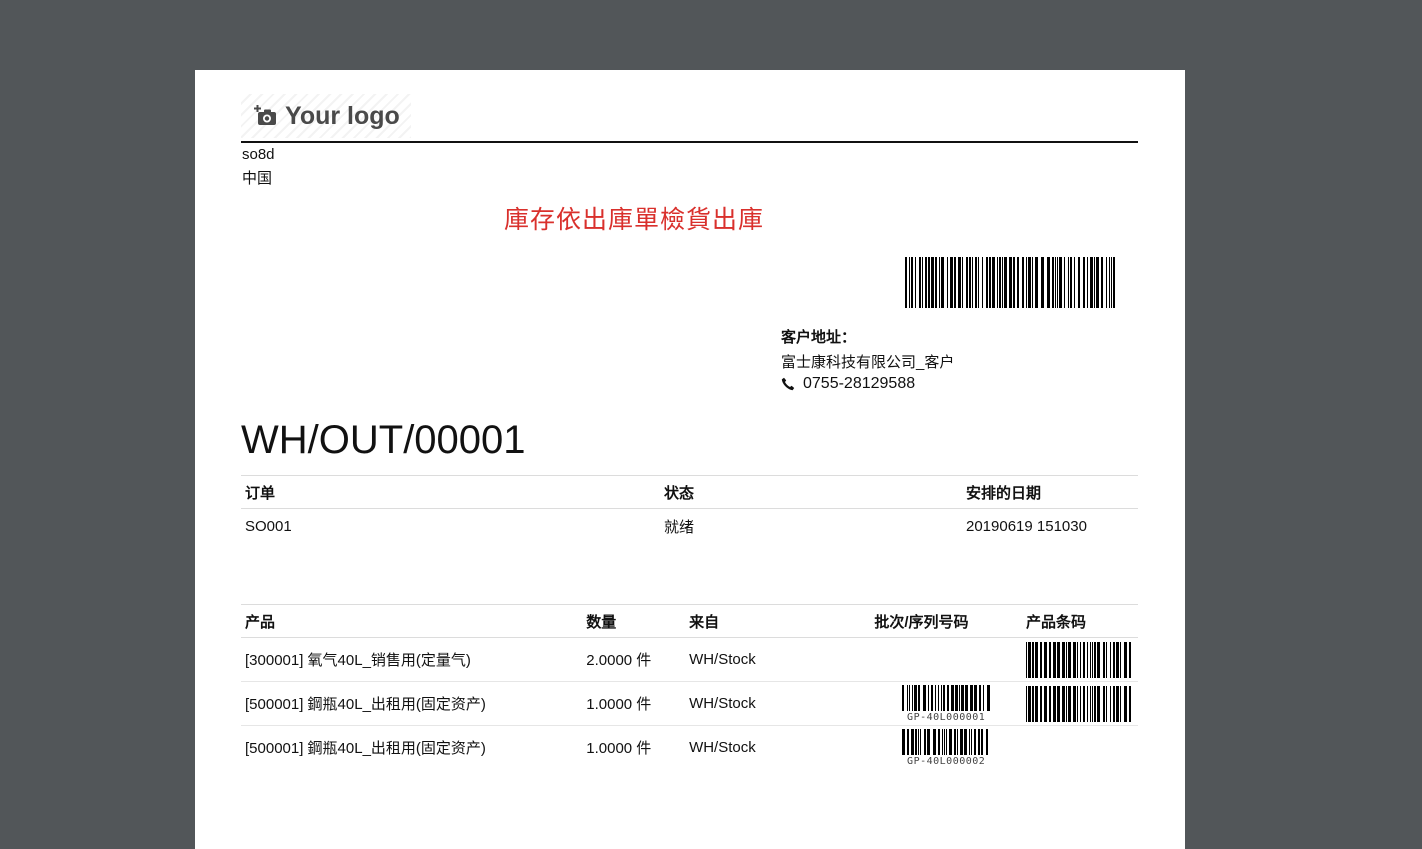  I want to click on header-status: 状态, so click(811, 492).